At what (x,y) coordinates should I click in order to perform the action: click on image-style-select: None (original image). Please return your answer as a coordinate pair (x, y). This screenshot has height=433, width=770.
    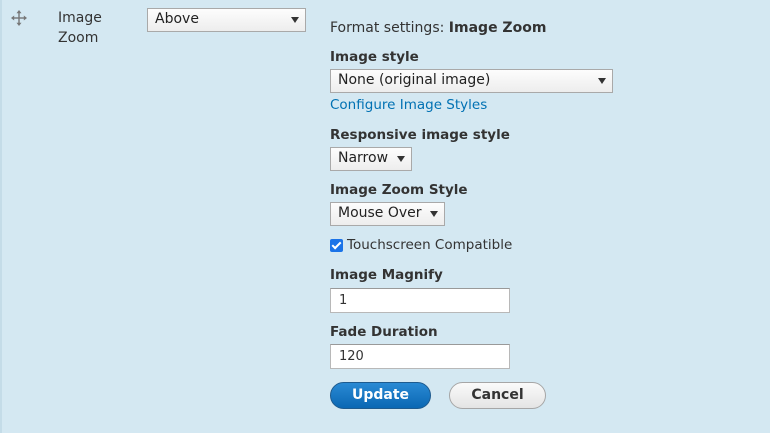
    Looking at the image, I should click on (471, 81).